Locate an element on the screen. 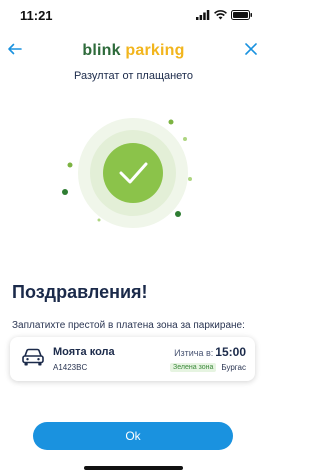 The image size is (320, 476). battery-icon is located at coordinates (241, 15).